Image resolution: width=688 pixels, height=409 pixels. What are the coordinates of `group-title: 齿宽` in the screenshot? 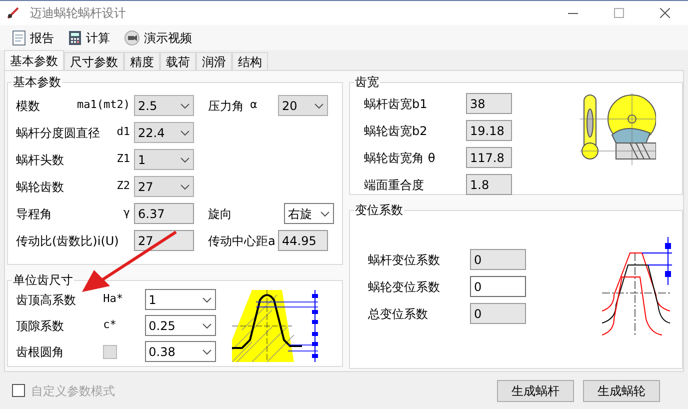 It's located at (367, 82).